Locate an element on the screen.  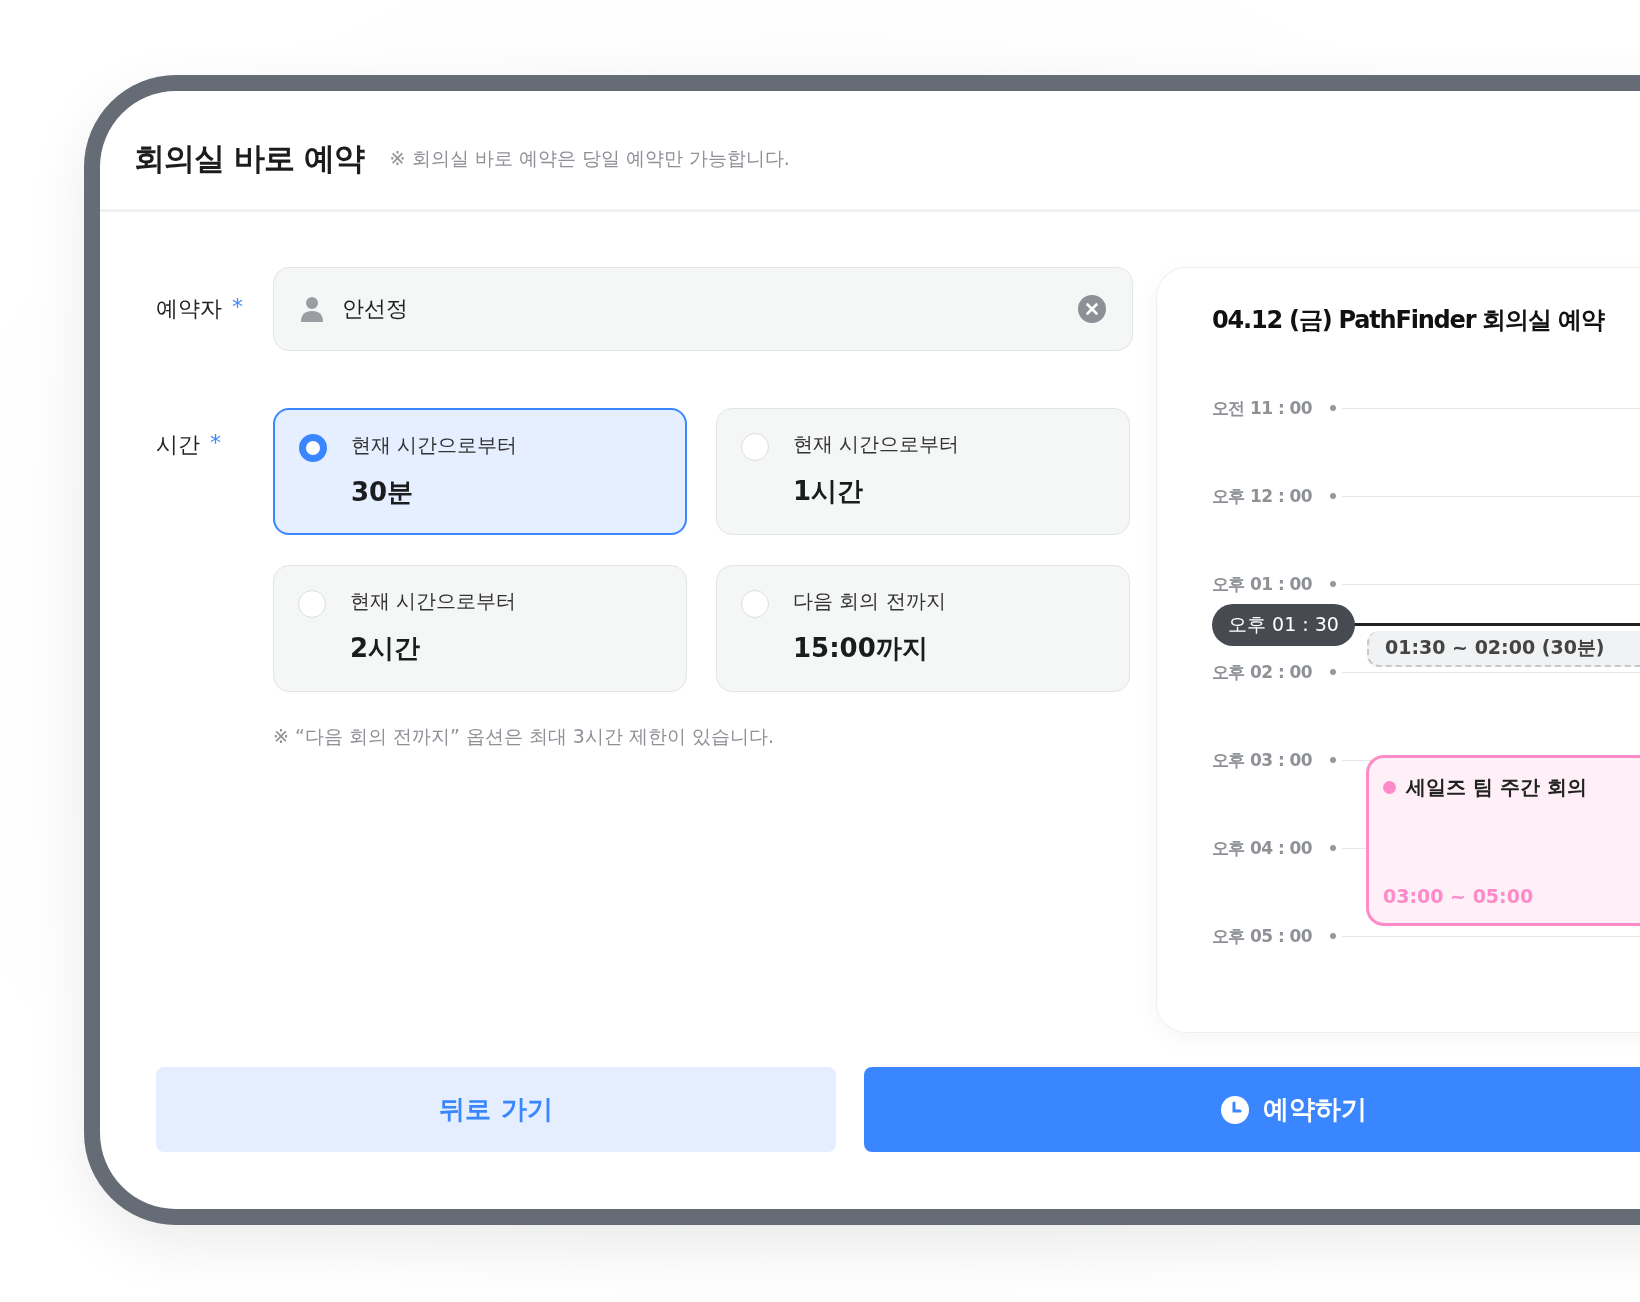
clear-icon is located at coordinates (1092, 309).